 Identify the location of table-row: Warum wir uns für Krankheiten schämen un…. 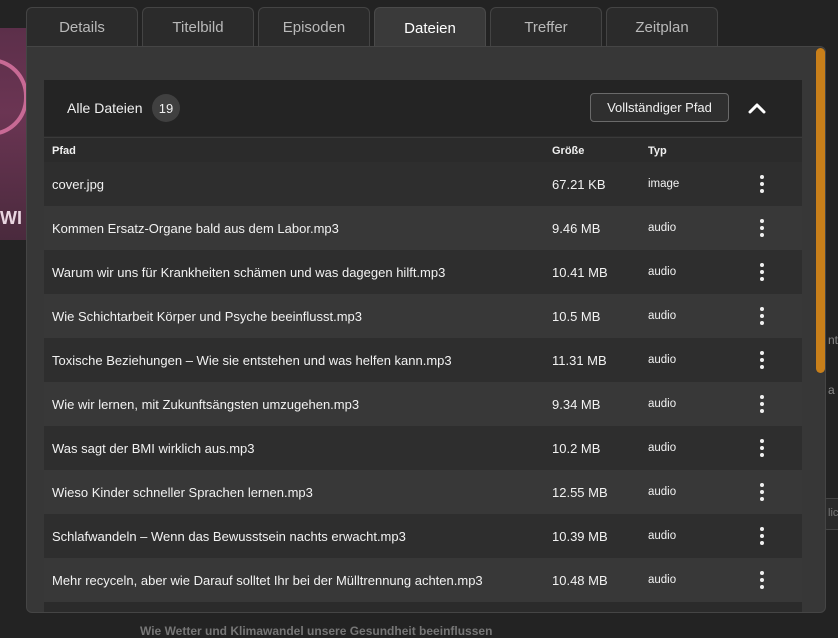
(423, 272).